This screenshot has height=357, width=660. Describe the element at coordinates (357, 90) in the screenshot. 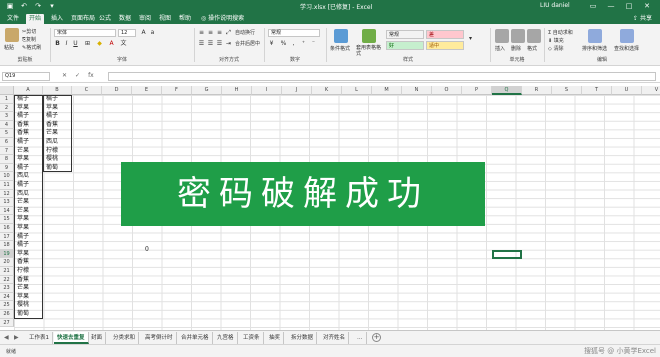

I see `column-header-l: L` at that location.